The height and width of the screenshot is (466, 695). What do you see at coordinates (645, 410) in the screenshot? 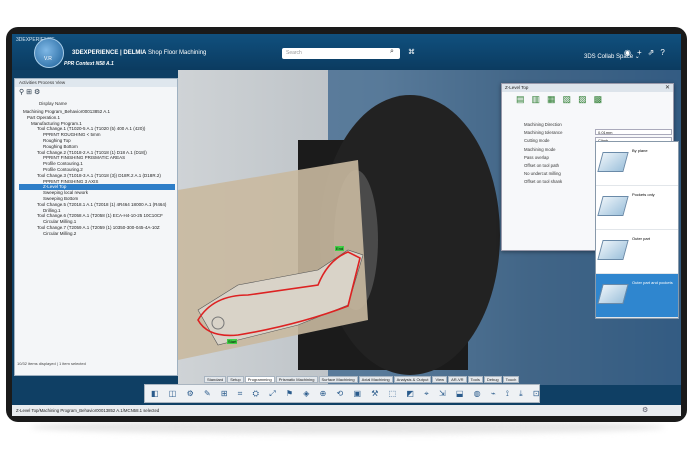
I see `status-settings-icon: ⚙` at bounding box center [645, 410].